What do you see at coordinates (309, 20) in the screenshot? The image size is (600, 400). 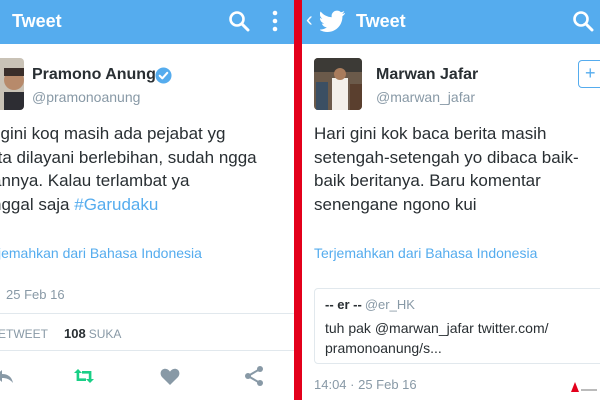 I see `back-chevron-icon: ‹` at bounding box center [309, 20].